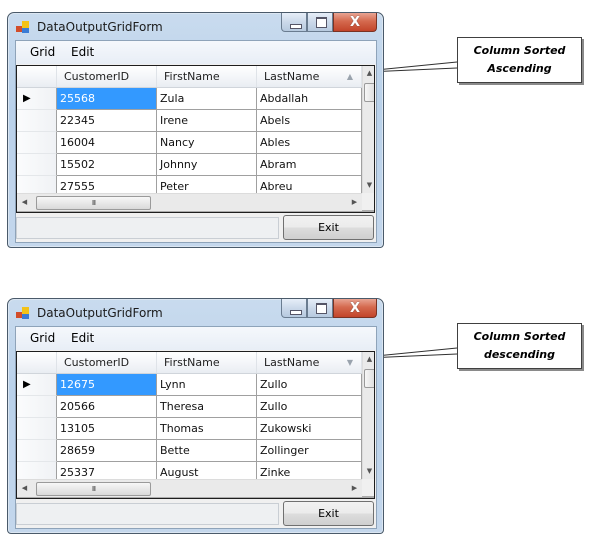  I want to click on cell-customerid: 16004, so click(107, 143).